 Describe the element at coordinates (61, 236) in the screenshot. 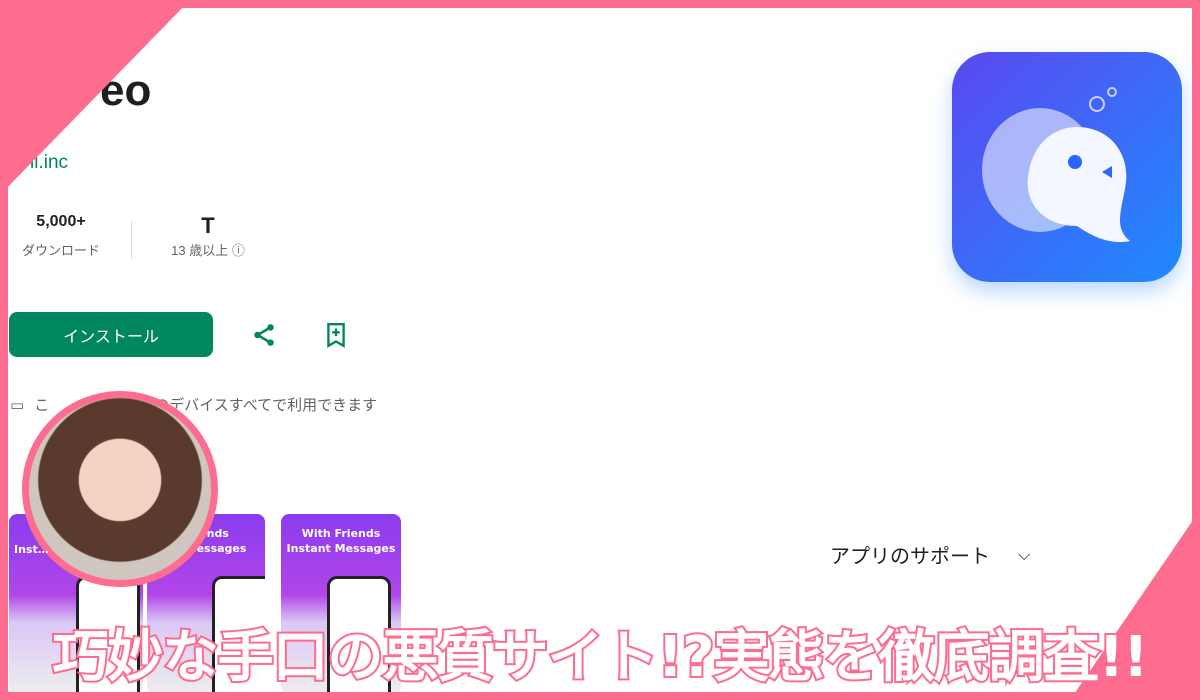

I see `downloads-stat: 5,000+ ダウンロード` at that location.